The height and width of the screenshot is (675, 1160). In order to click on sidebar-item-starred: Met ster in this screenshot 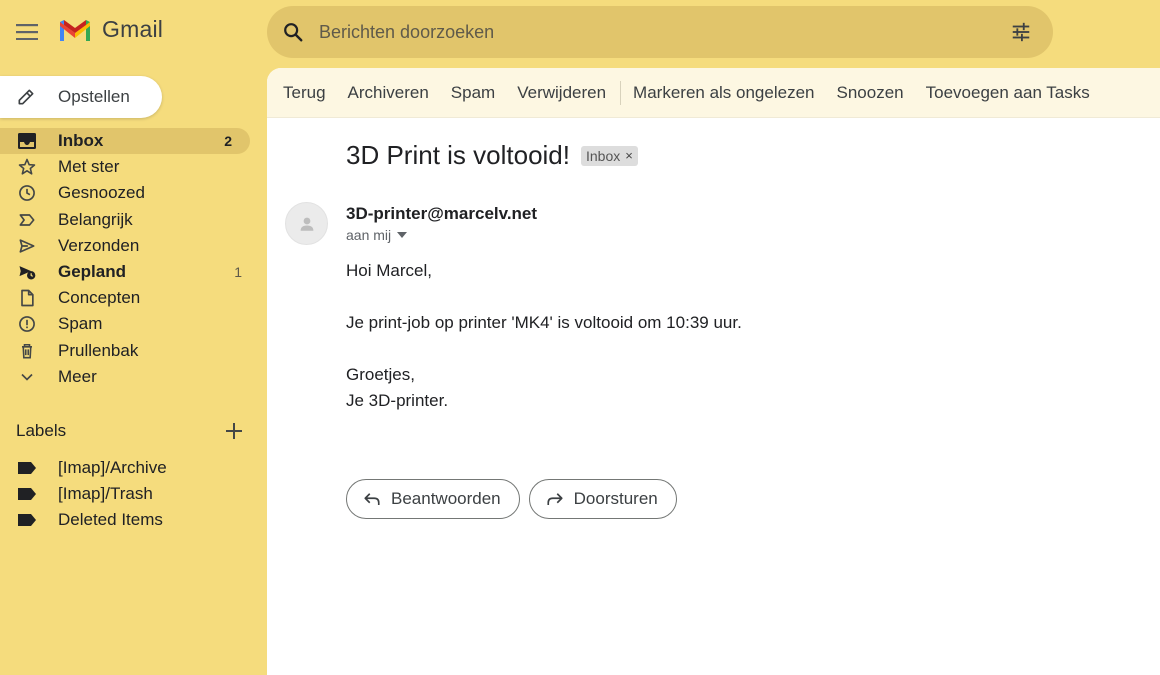, I will do `click(130, 167)`.